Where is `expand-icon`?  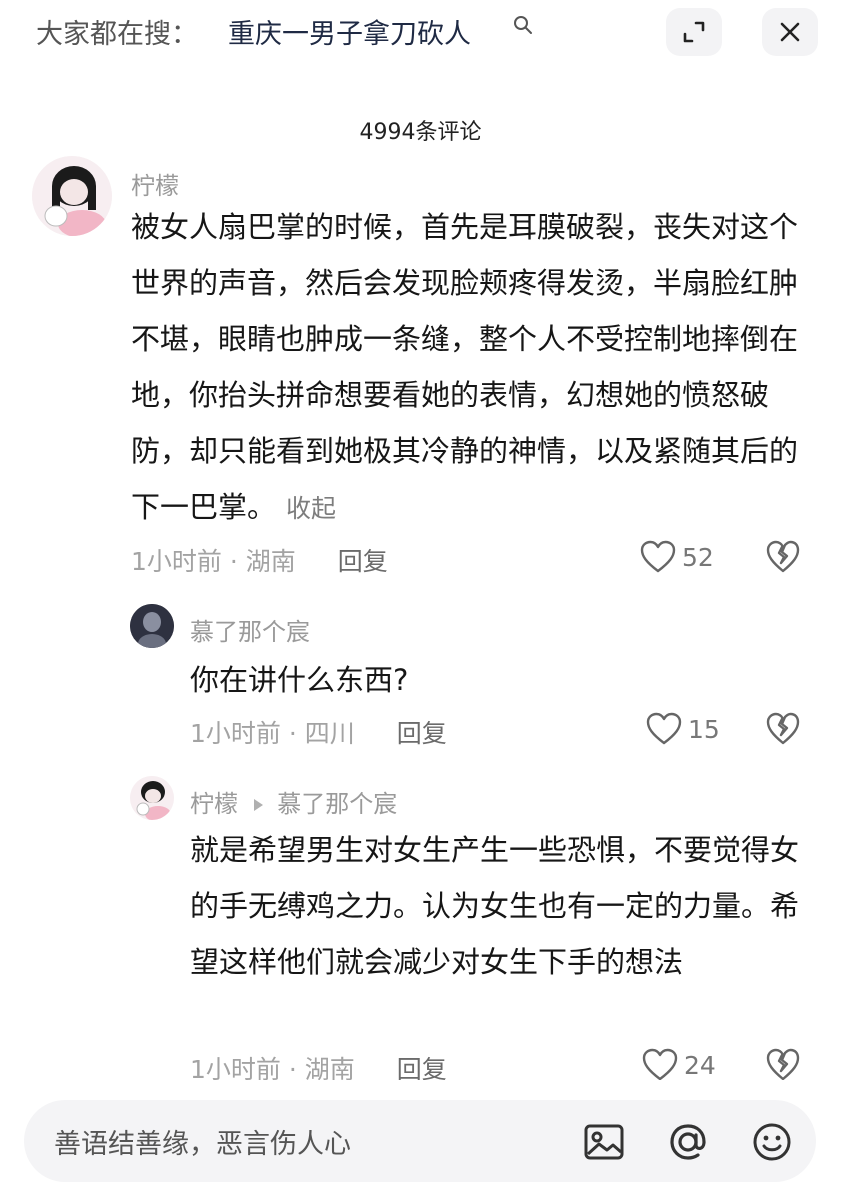
expand-icon is located at coordinates (694, 32).